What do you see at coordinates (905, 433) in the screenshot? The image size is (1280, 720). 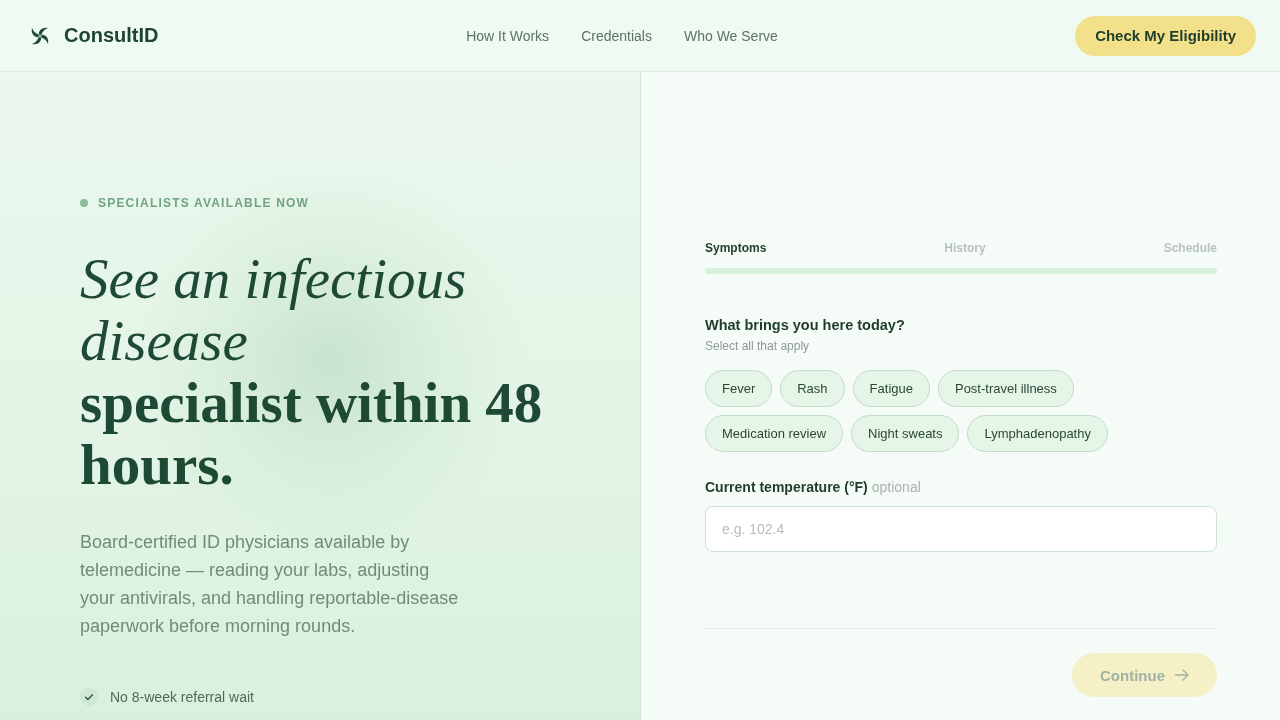 I see `symptom-chip: Night sweats` at bounding box center [905, 433].